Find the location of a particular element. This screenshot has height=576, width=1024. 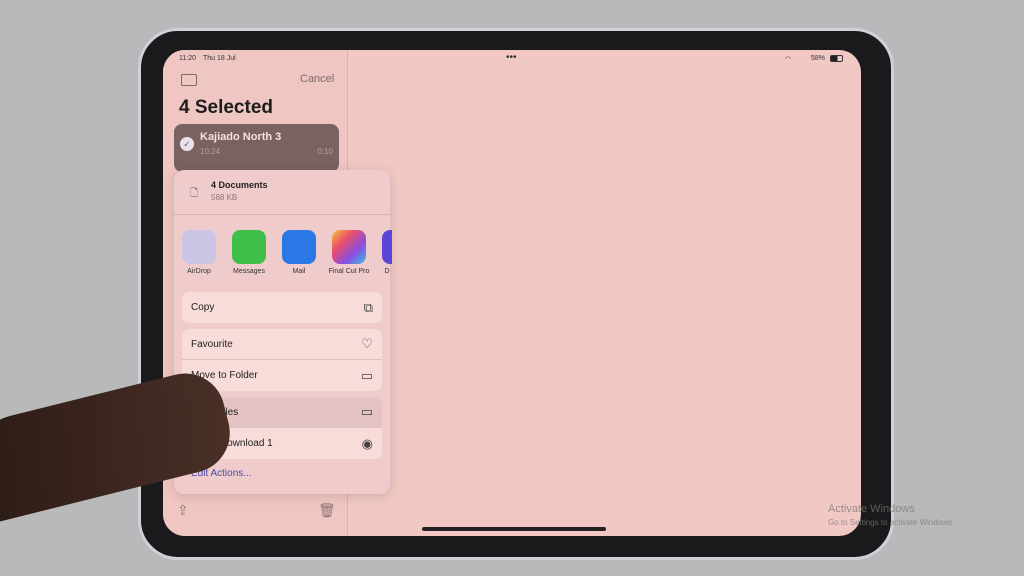

home-indicator is located at coordinates (514, 529).